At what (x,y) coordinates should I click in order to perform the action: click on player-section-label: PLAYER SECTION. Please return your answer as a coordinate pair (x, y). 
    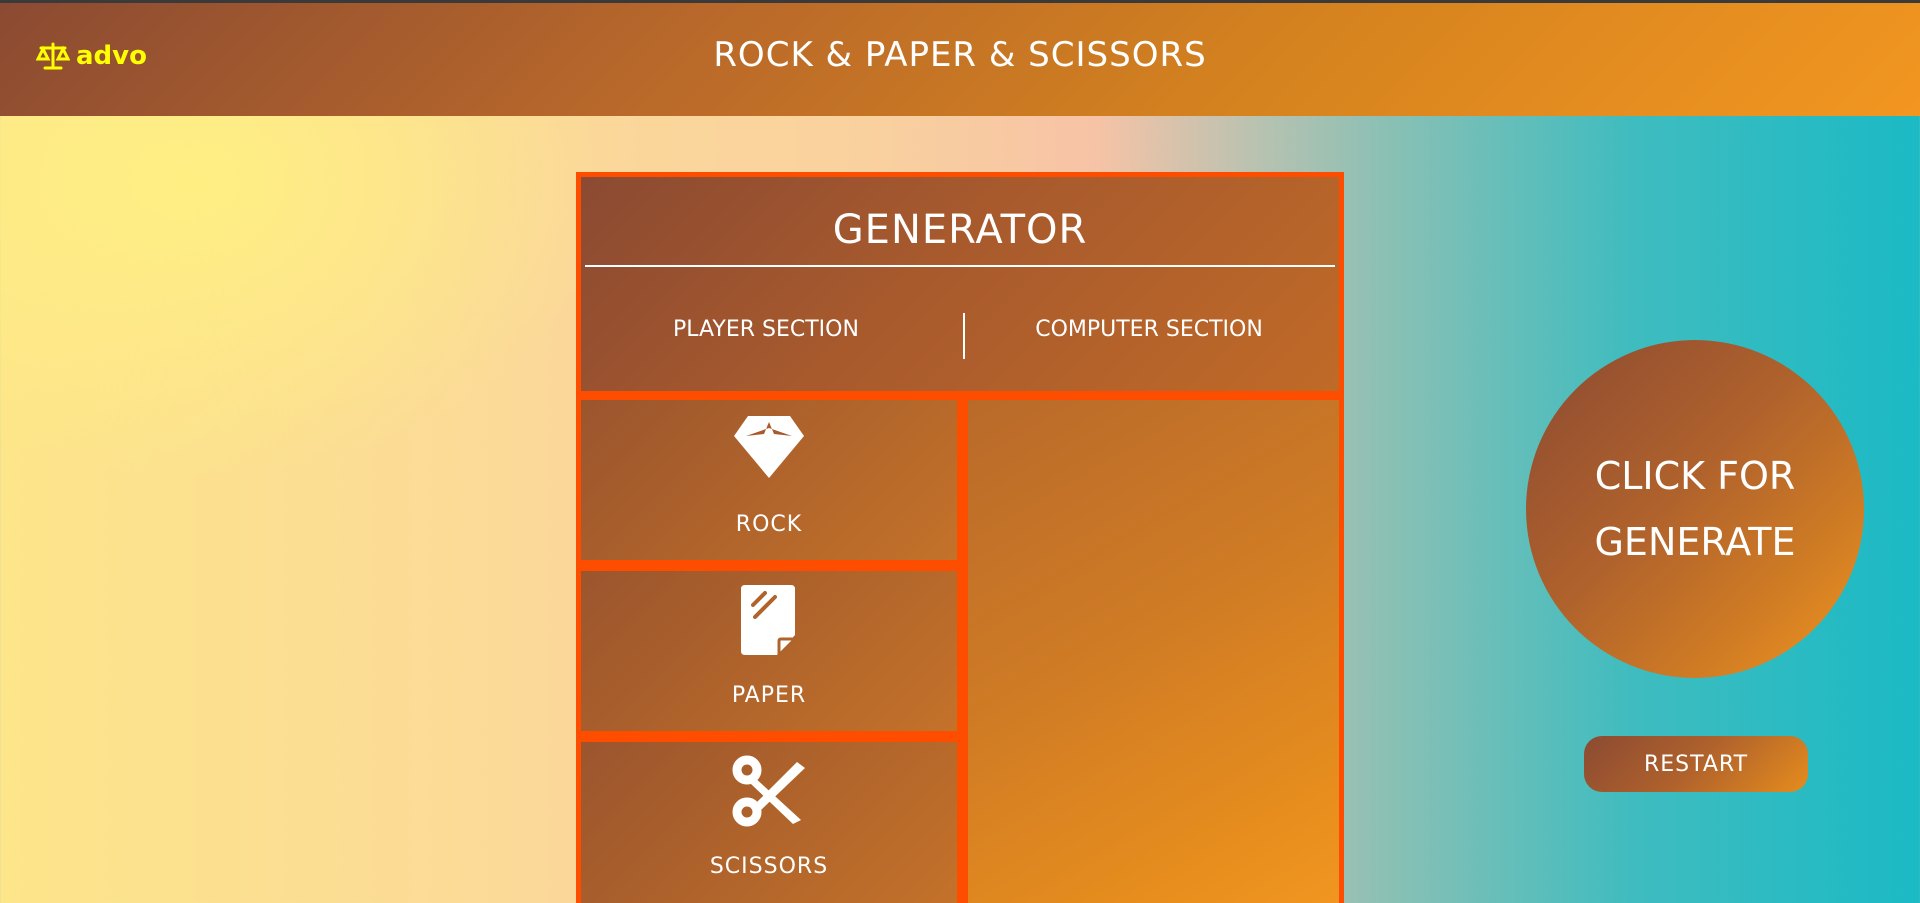
    Looking at the image, I should click on (766, 329).